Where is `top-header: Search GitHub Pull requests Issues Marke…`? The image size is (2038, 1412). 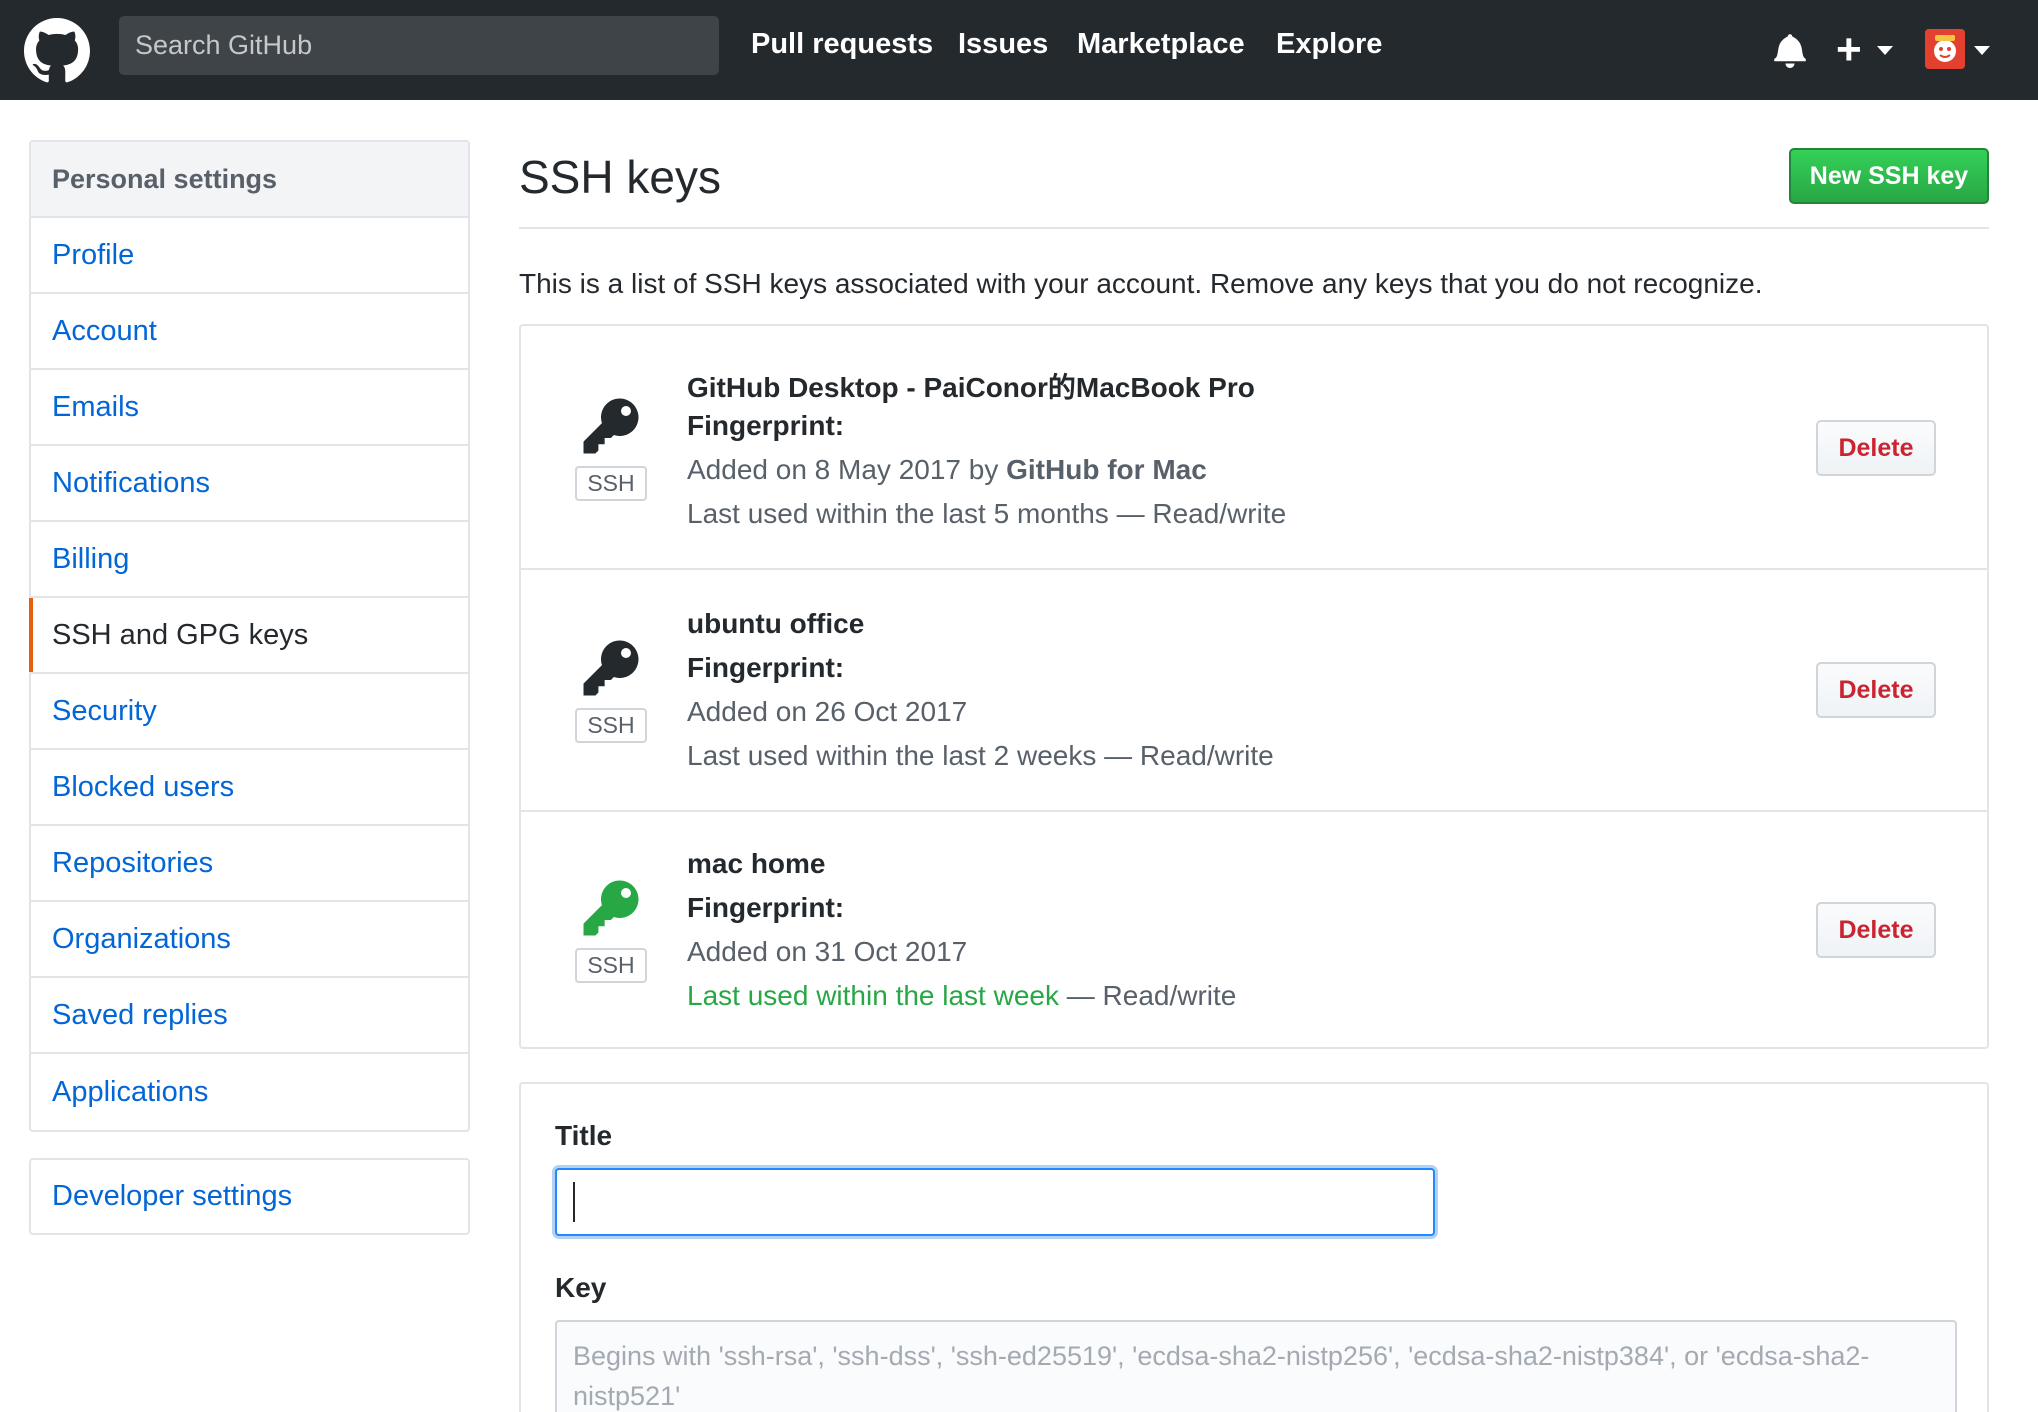
top-header: Search GitHub Pull requests Issues Marke… is located at coordinates (1019, 50).